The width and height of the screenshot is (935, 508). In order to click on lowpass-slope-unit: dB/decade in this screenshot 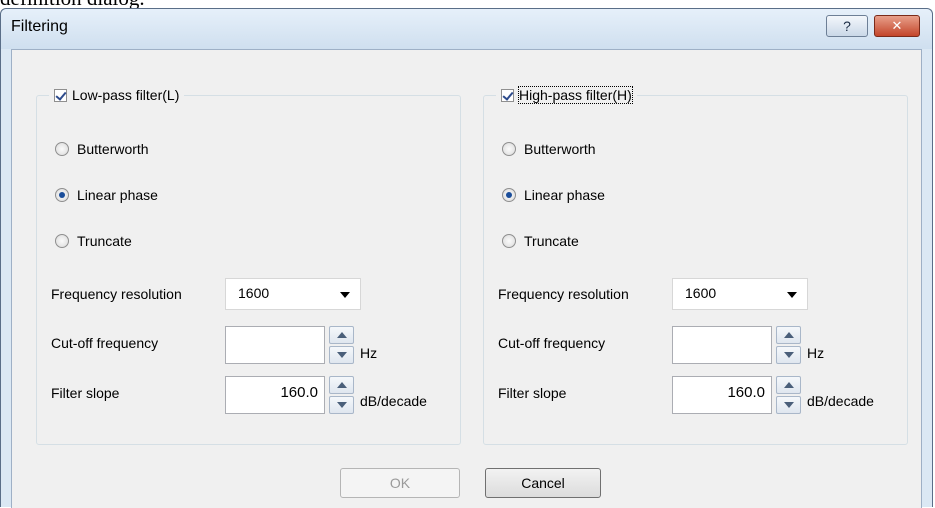, I will do `click(393, 401)`.